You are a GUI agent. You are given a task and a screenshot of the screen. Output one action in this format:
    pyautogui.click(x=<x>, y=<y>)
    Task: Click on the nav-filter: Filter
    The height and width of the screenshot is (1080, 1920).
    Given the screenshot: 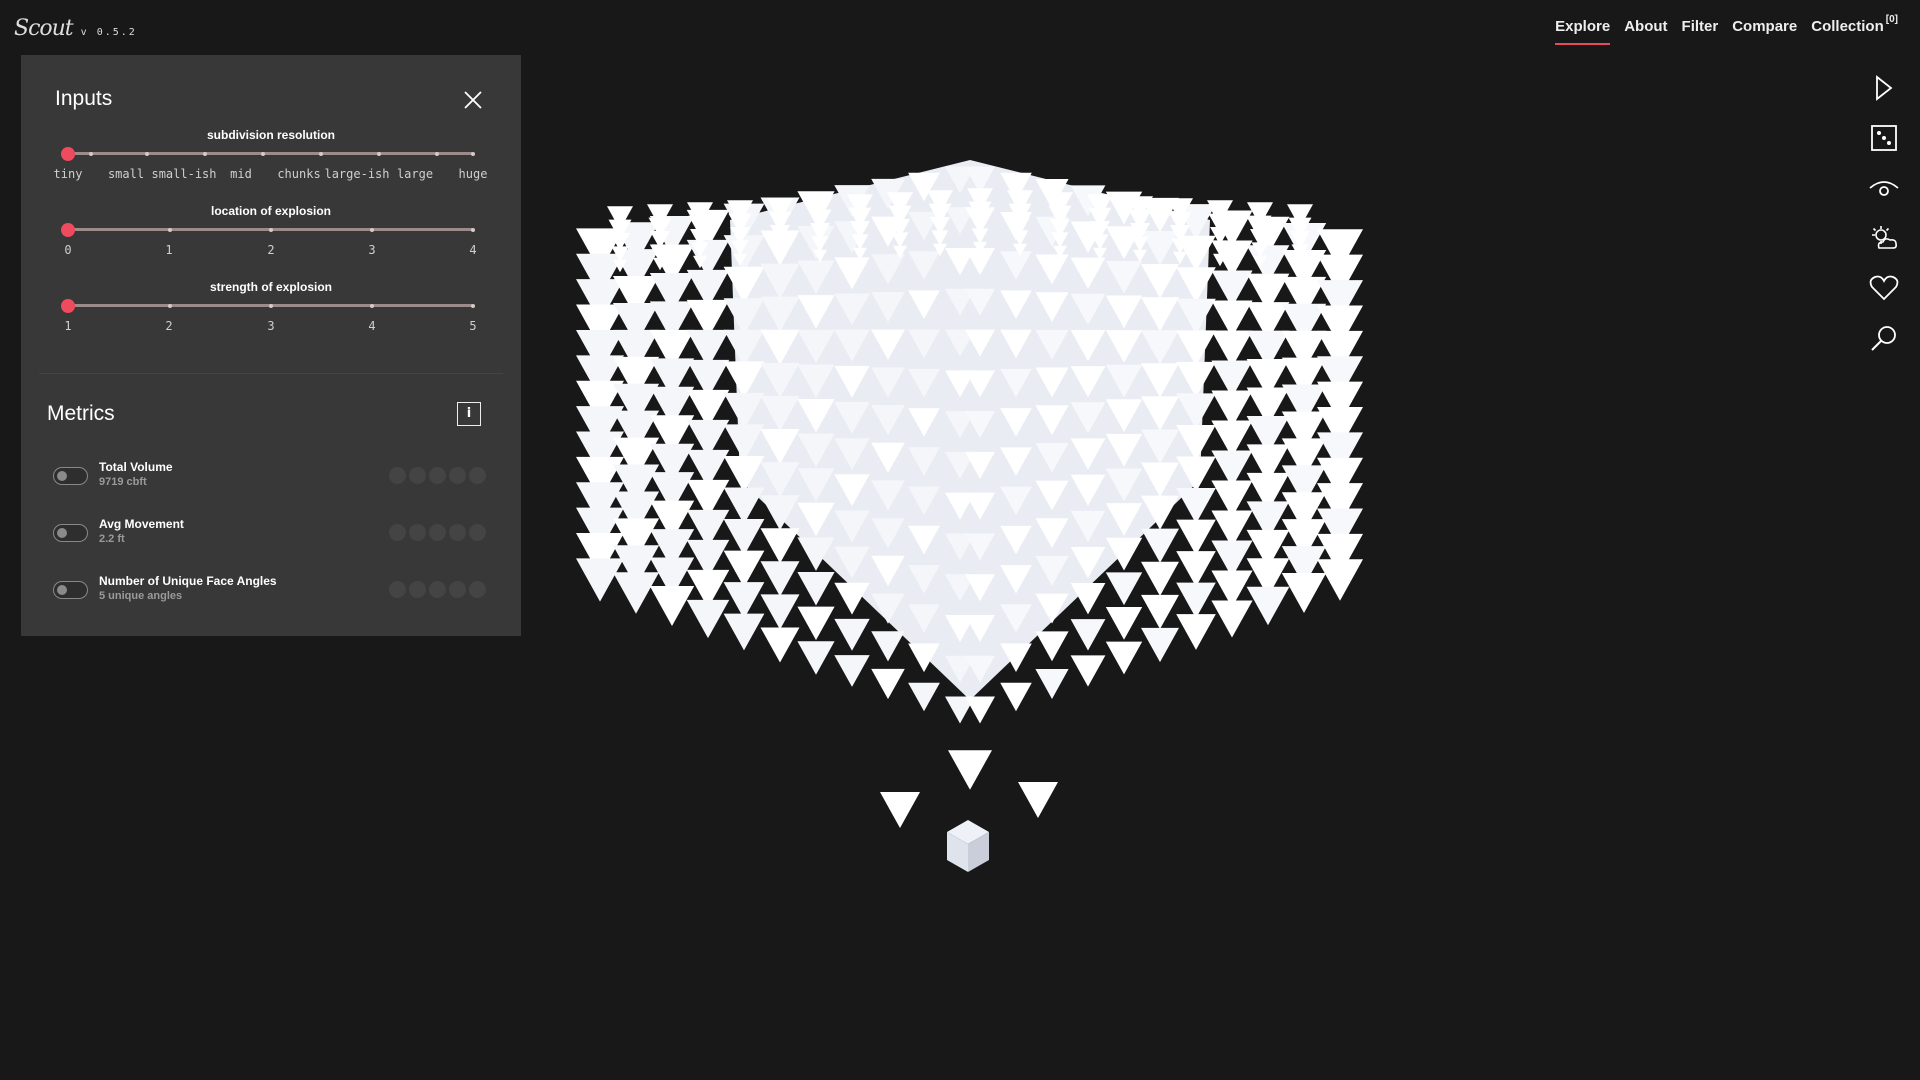 What is the action you would take?
    pyautogui.click(x=1700, y=31)
    